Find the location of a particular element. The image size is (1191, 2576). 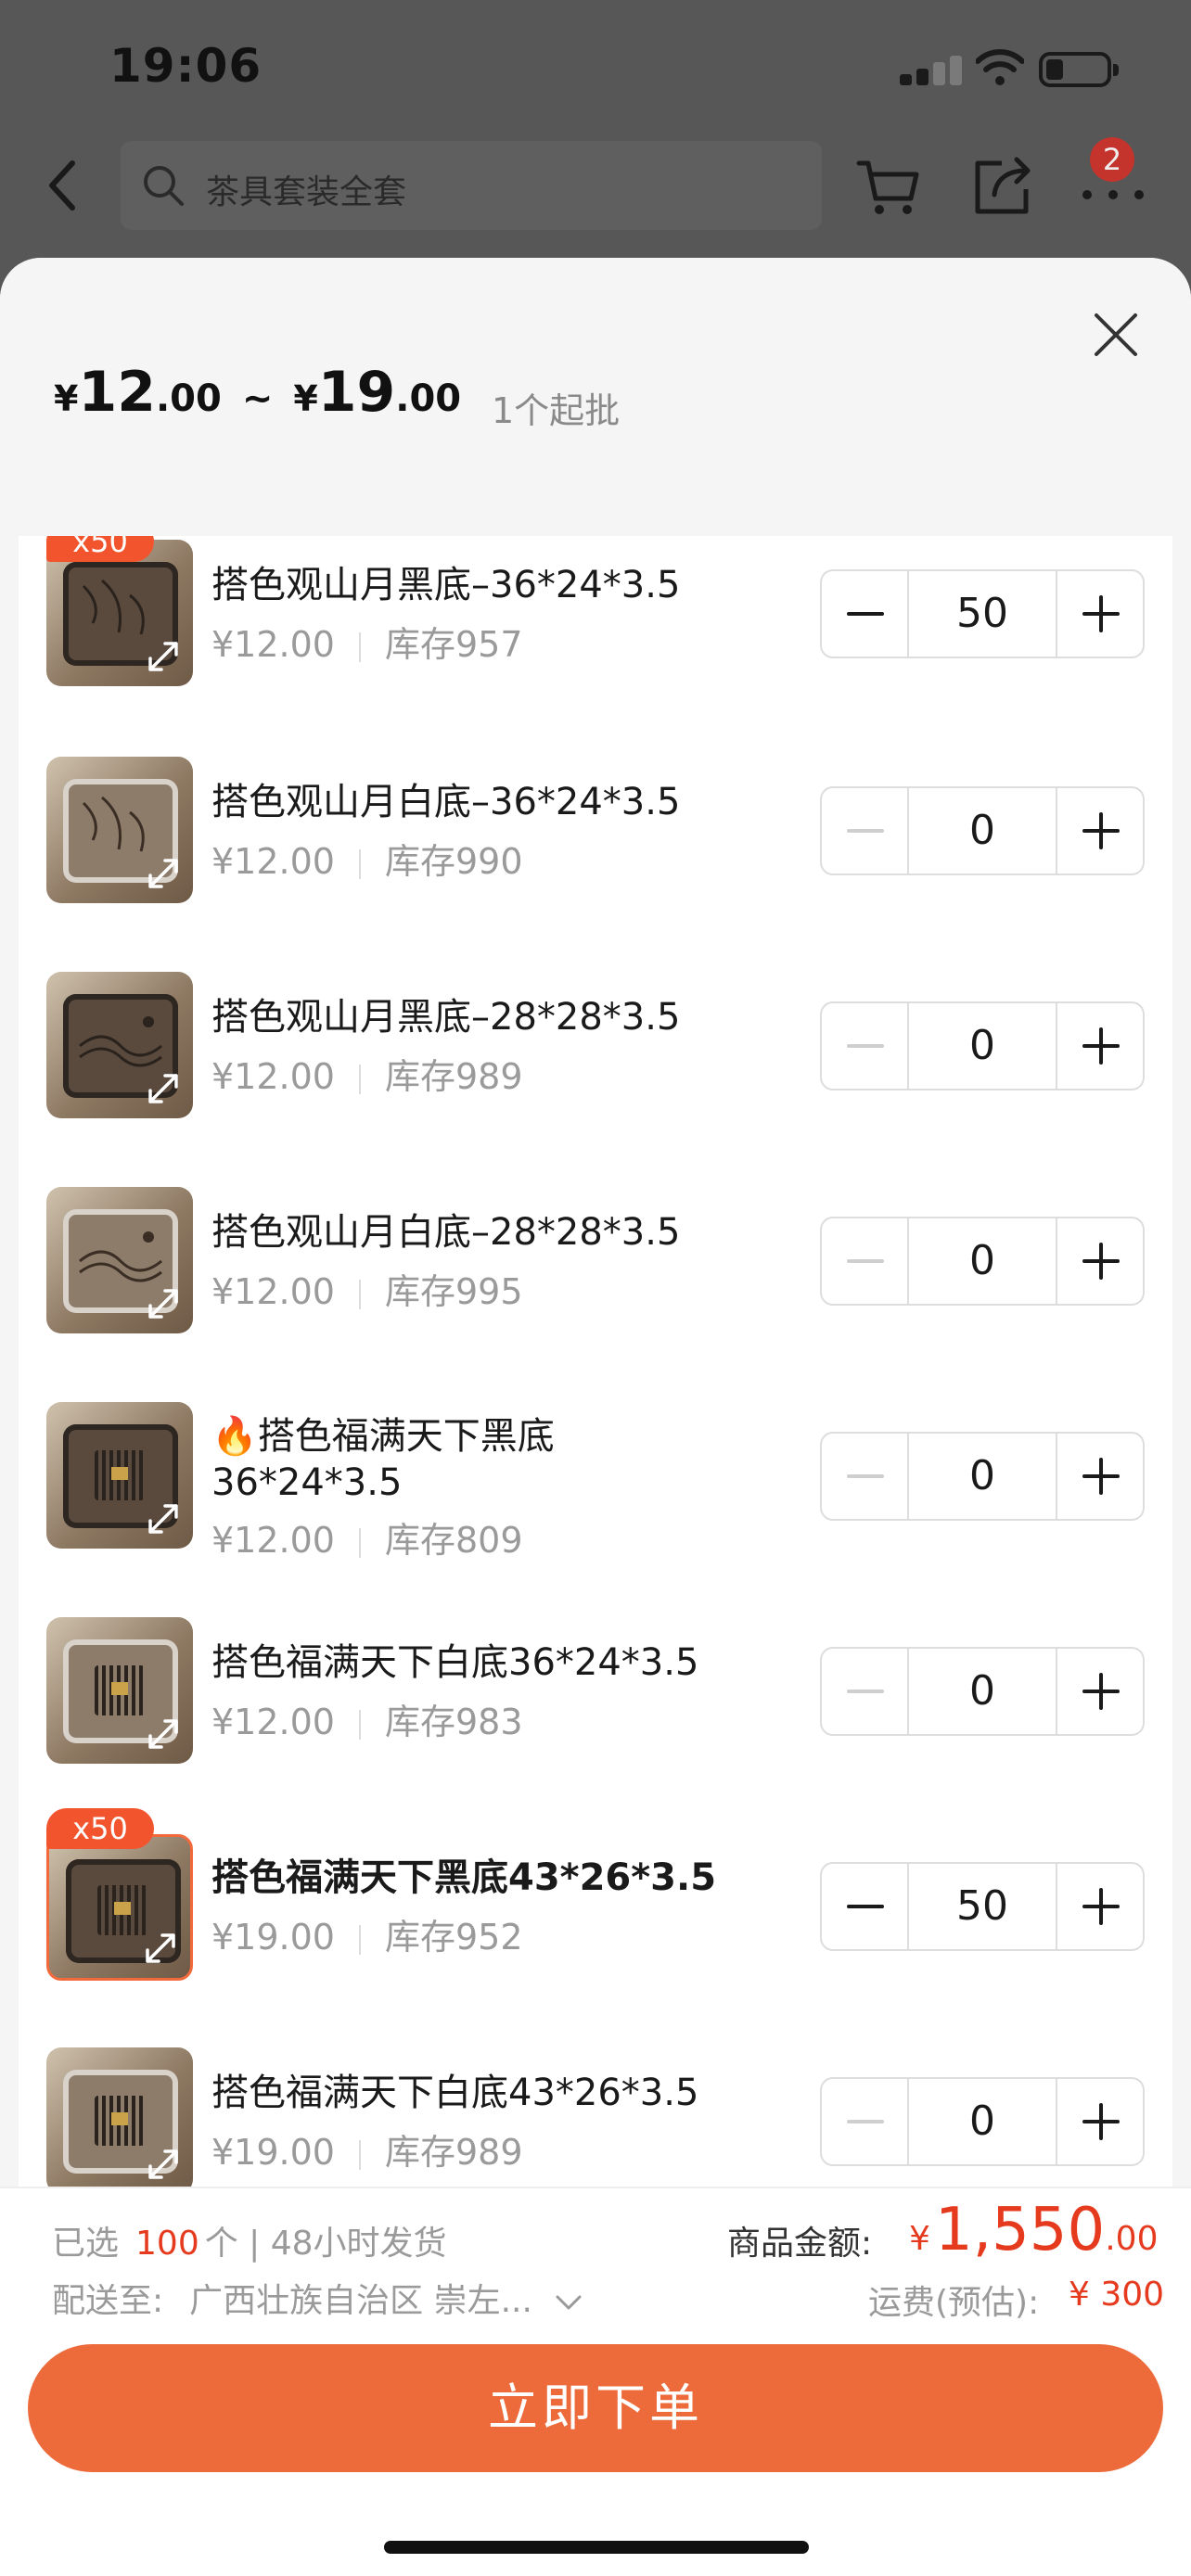

top-navigation-bar: 茶具套装全套 is located at coordinates (595, 186).